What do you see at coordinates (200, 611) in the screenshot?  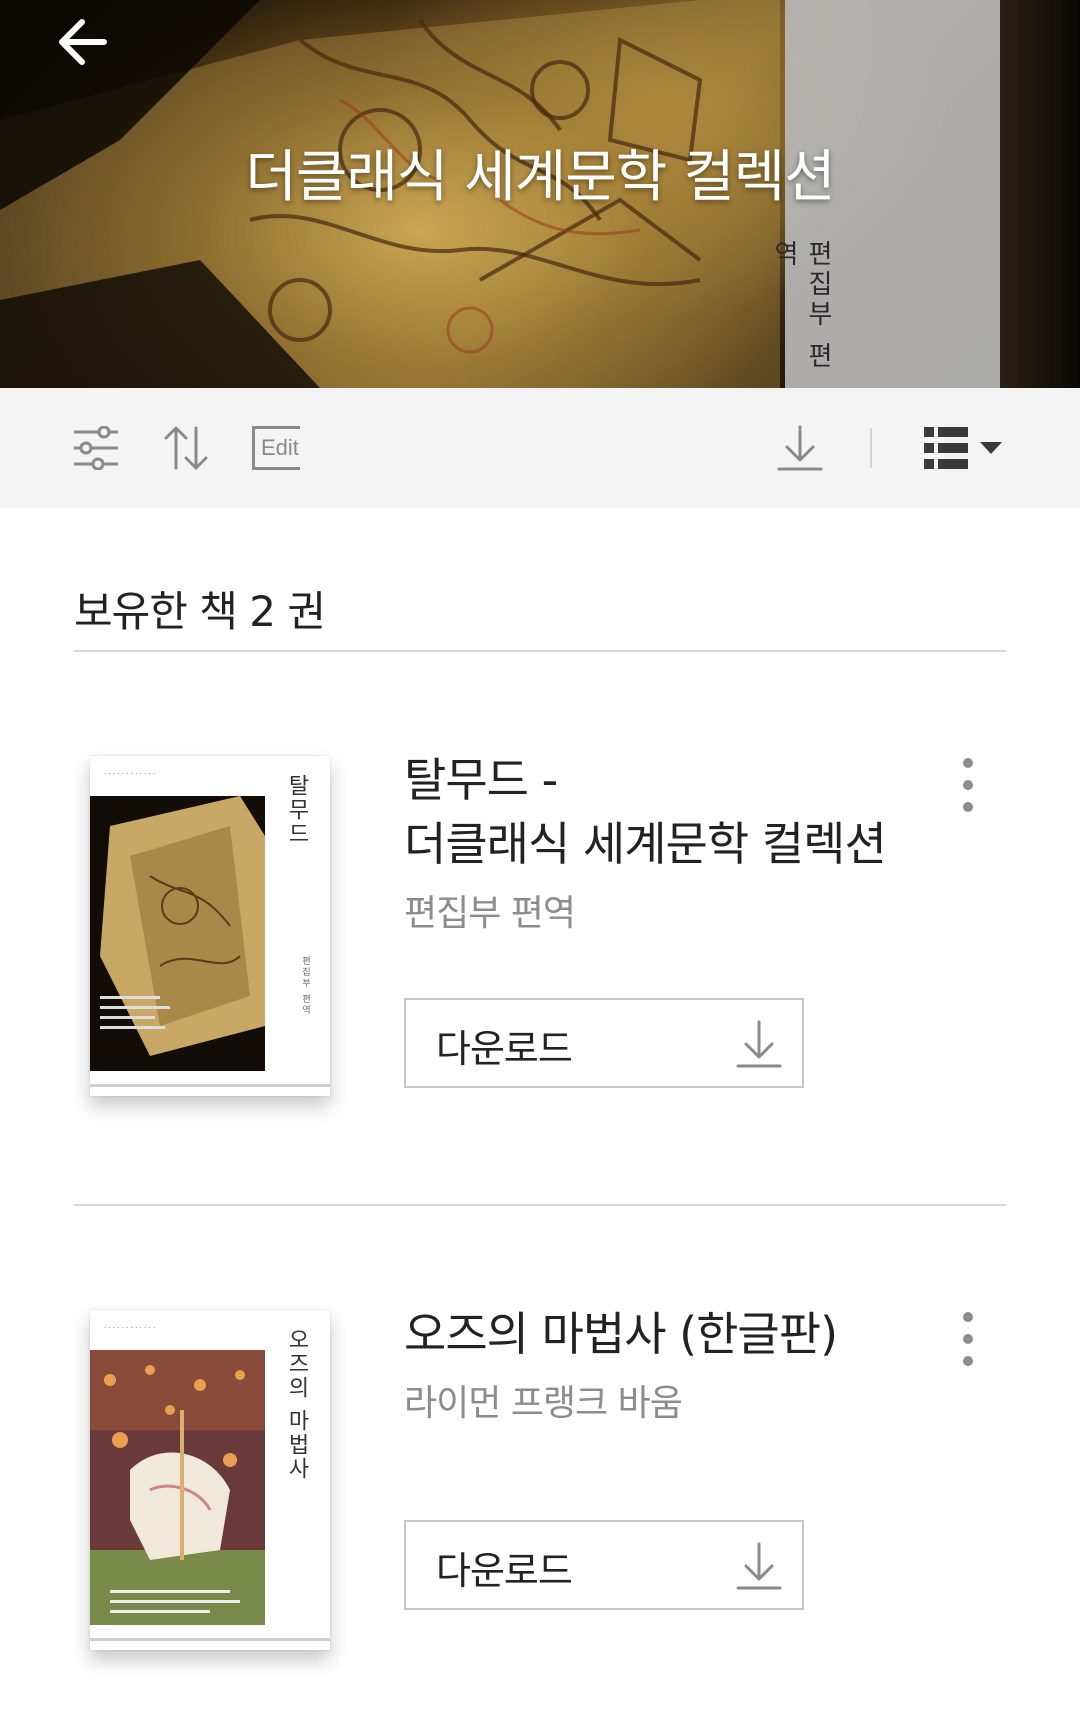 I see `owned-books-count: 보유한 책 2 권` at bounding box center [200, 611].